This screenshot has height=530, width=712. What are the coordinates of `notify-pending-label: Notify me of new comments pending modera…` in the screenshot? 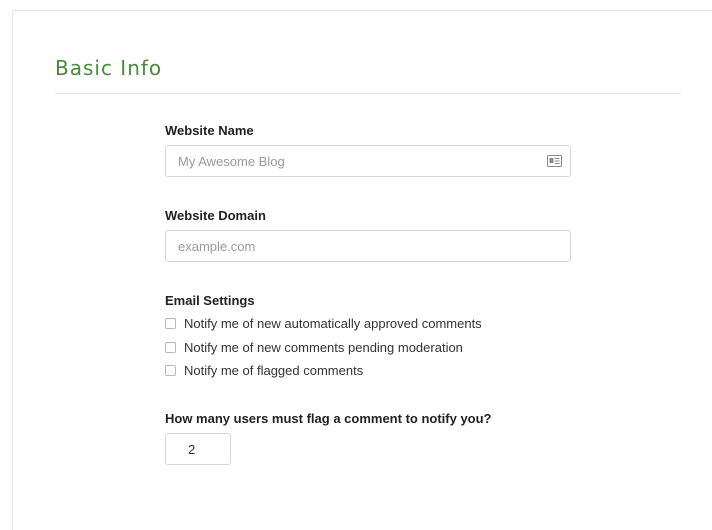 It's located at (323, 347).